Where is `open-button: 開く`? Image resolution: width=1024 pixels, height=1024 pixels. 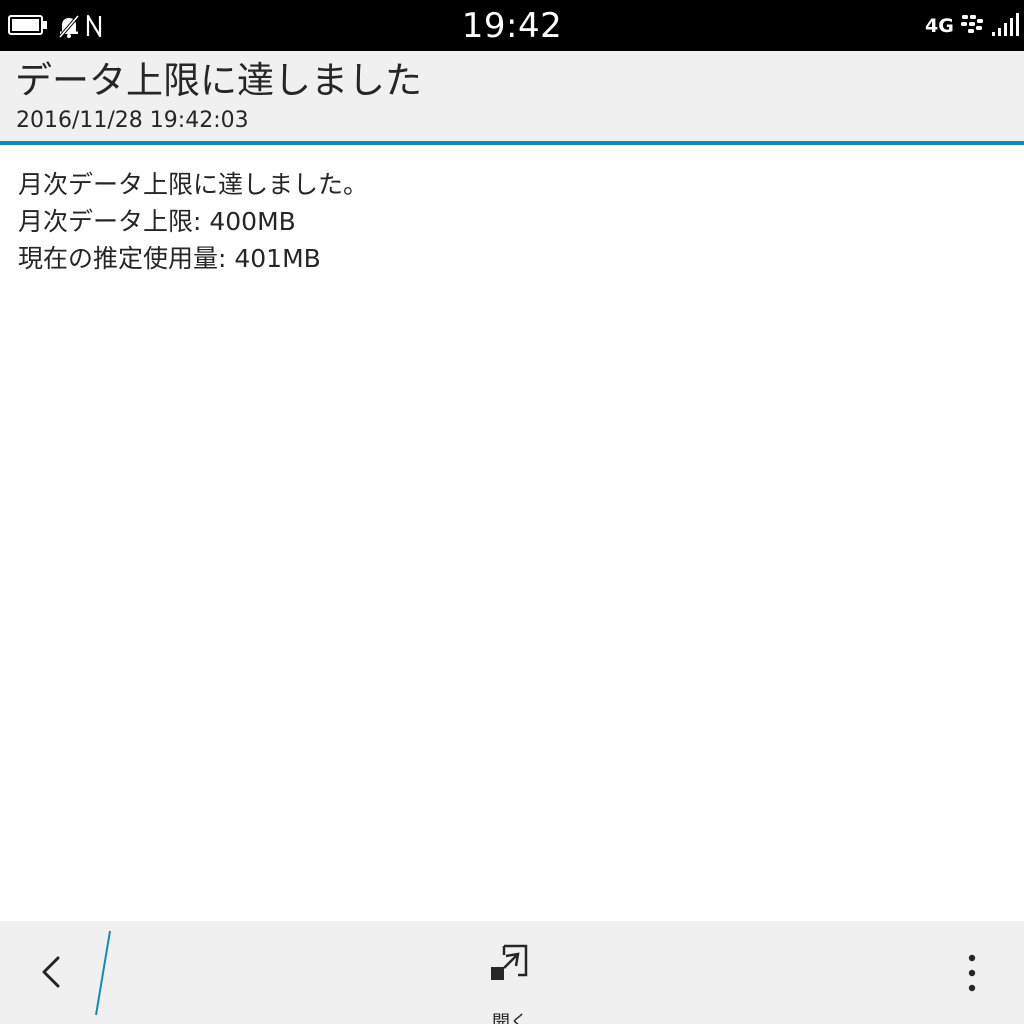 open-button: 開く is located at coordinates (510, 980).